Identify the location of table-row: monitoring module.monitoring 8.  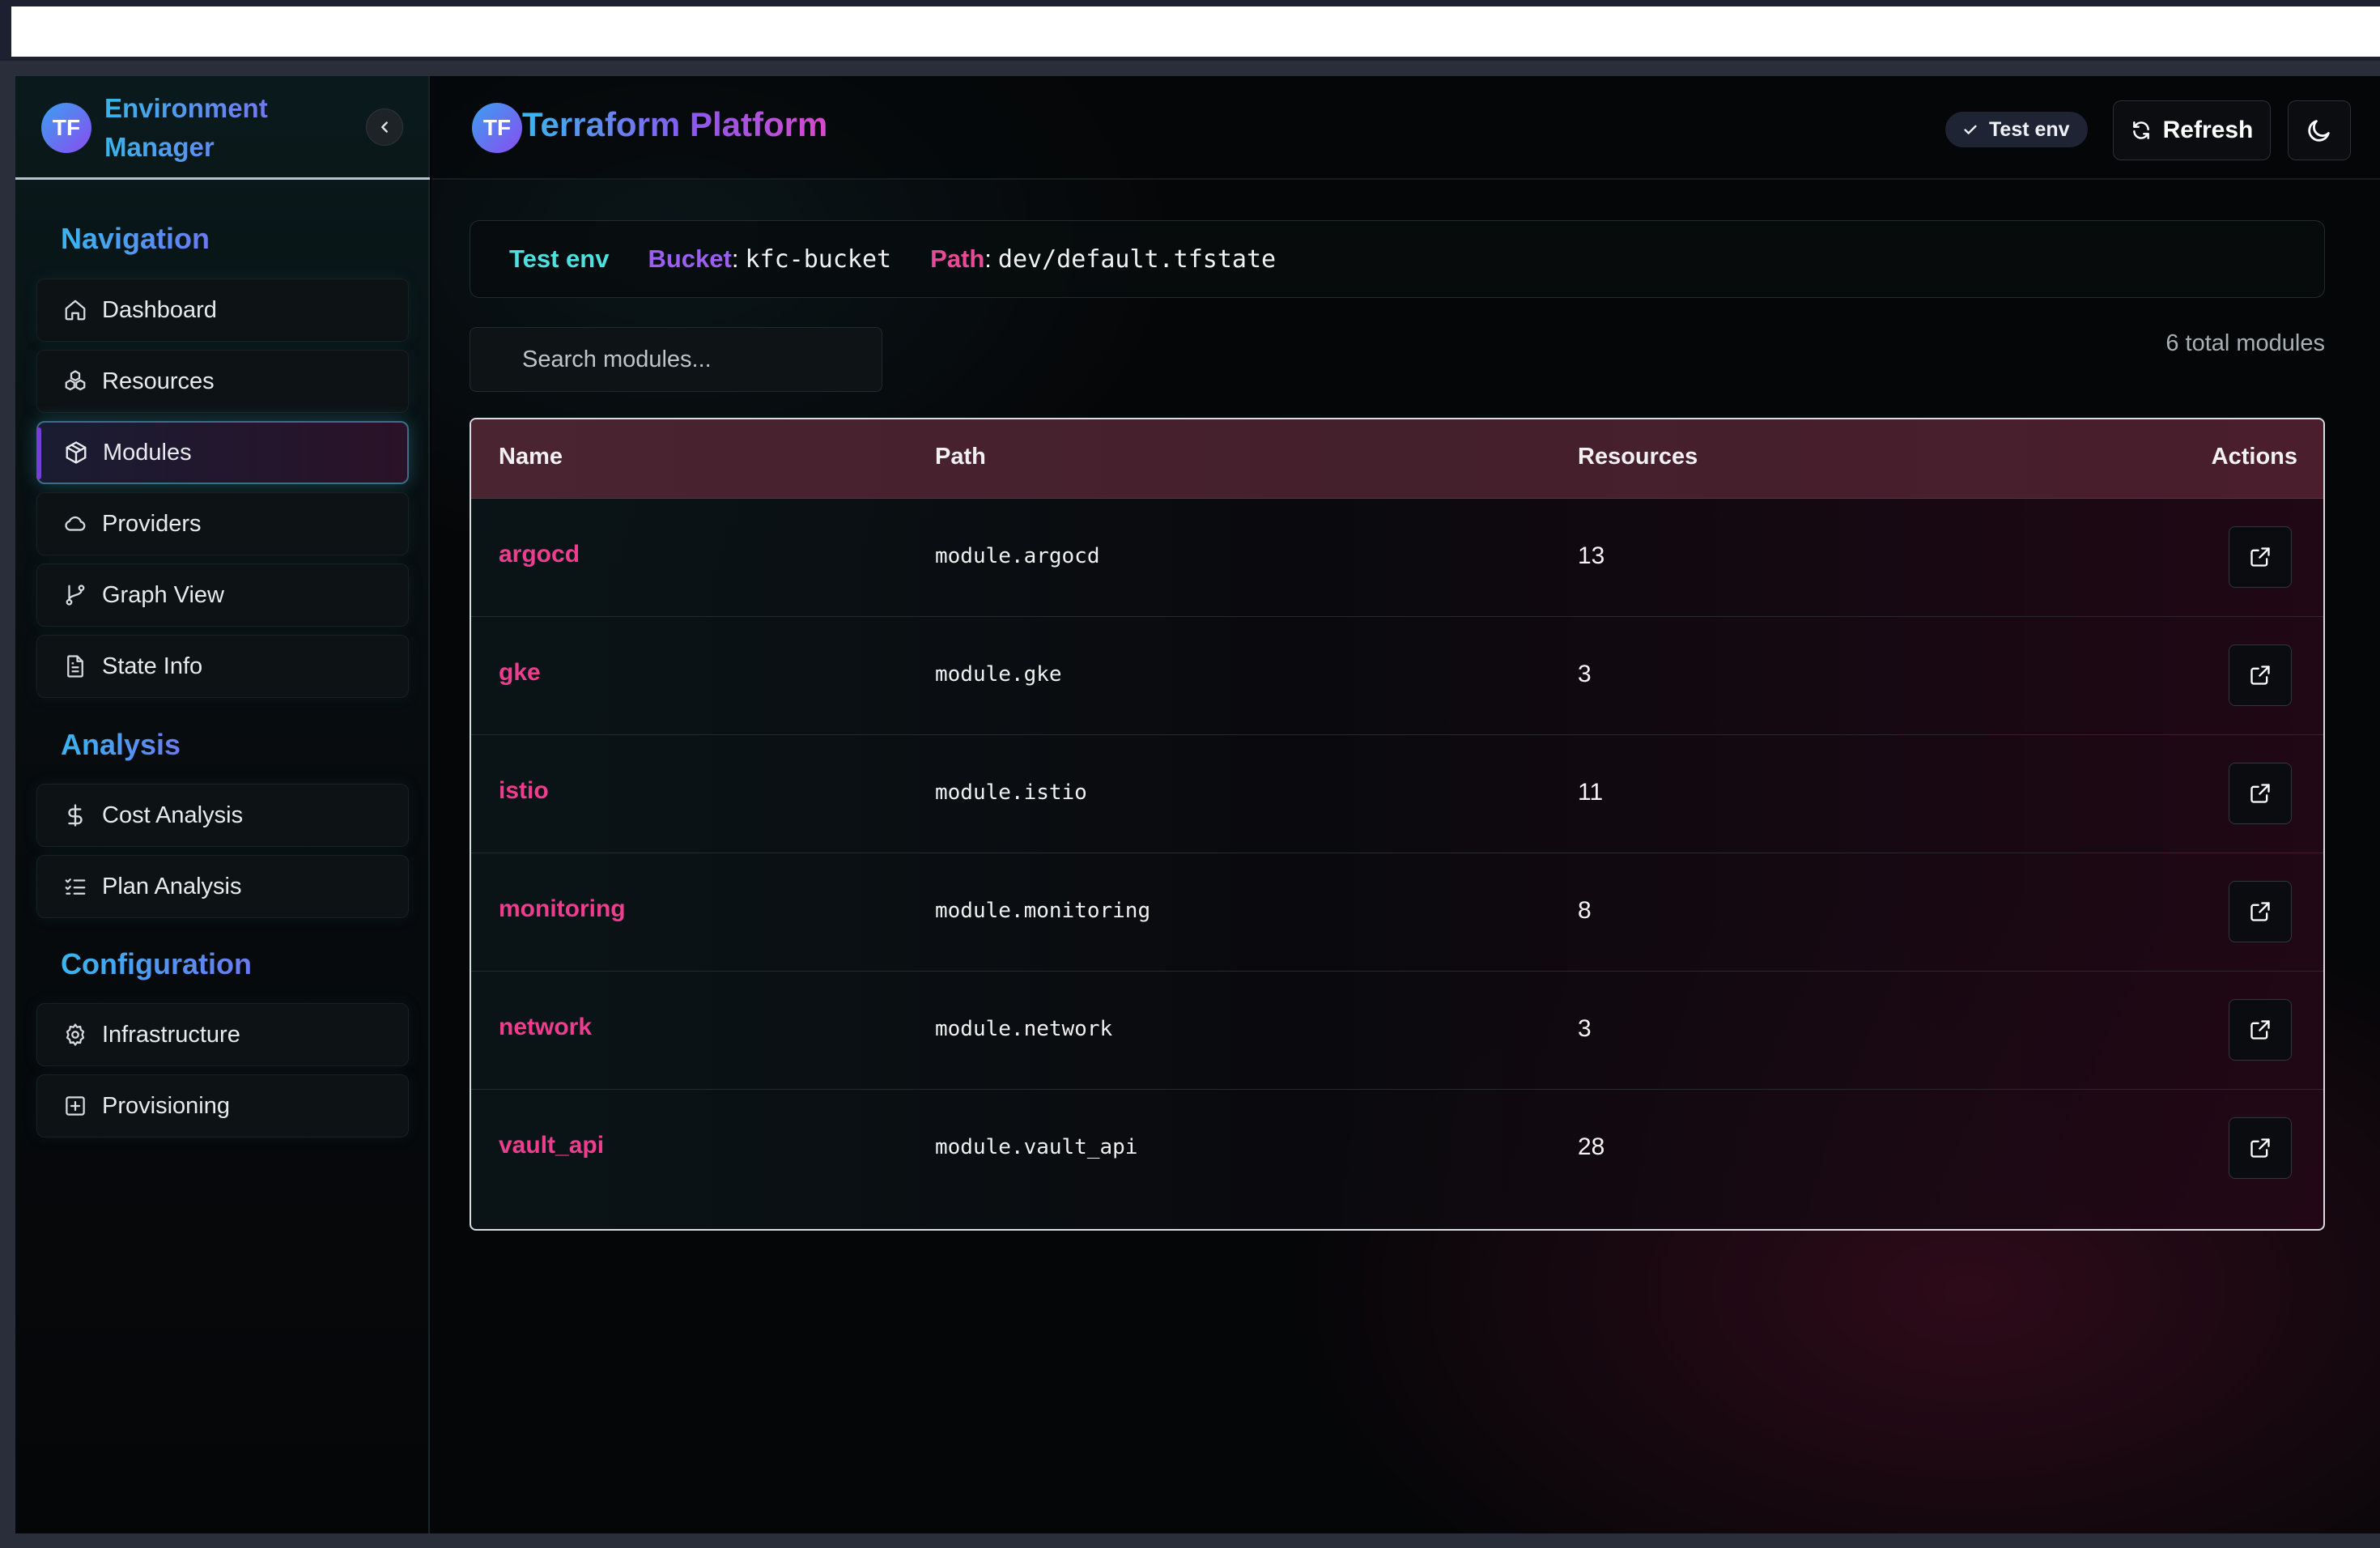
(1397, 912).